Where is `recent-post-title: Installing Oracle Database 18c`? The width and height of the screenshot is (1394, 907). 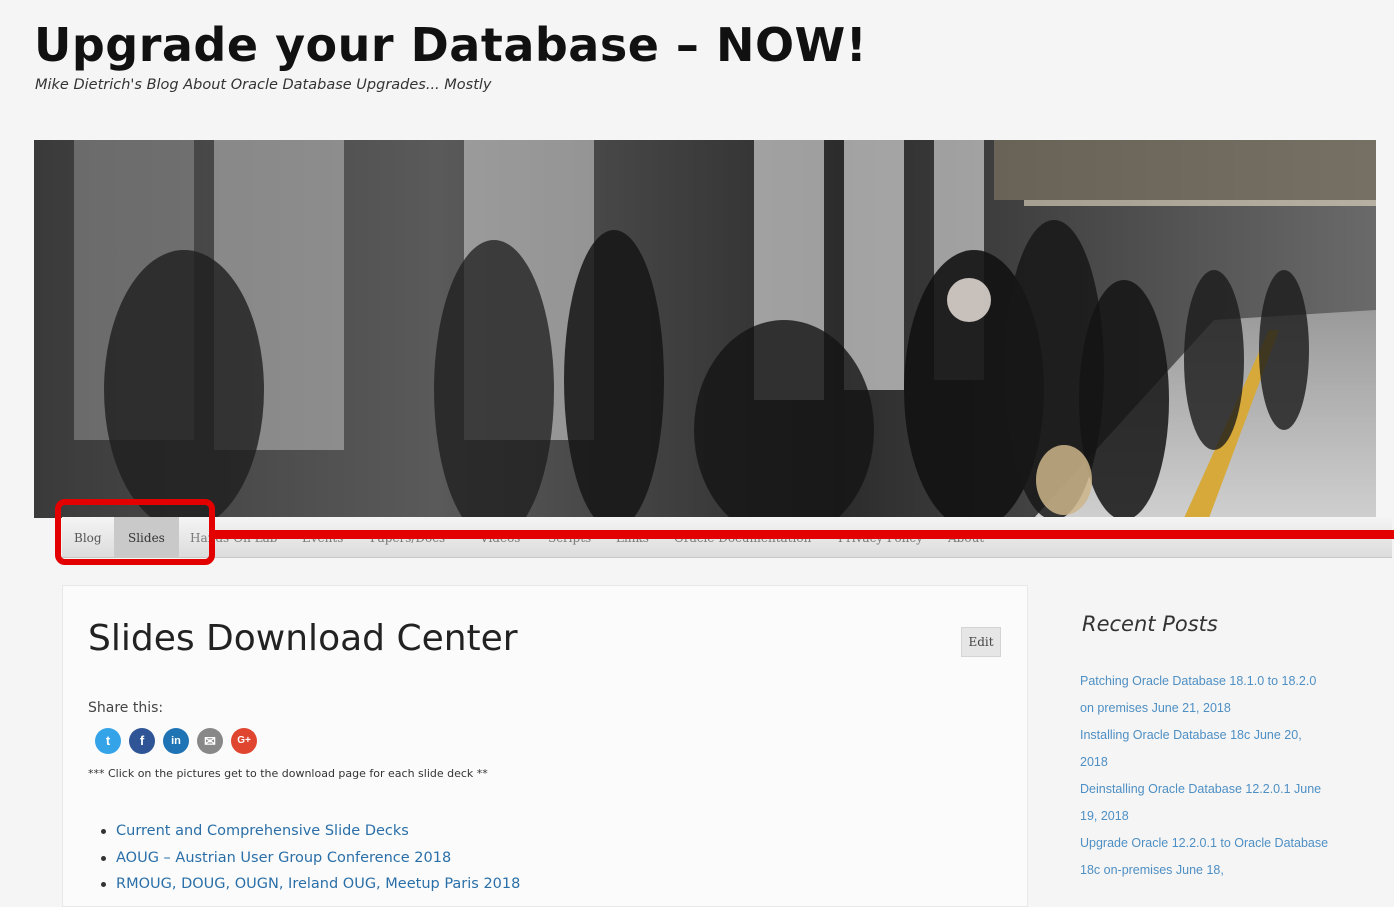
recent-post-title: Installing Oracle Database 18c is located at coordinates (1165, 735).